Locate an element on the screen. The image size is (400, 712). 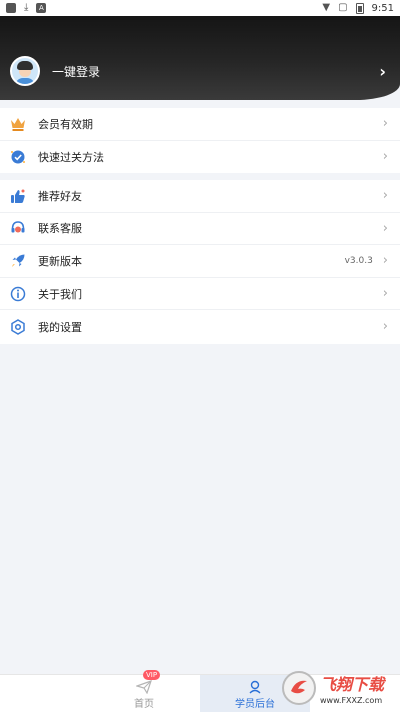
tab-home: VIP 首页 is located at coordinates (144, 690).